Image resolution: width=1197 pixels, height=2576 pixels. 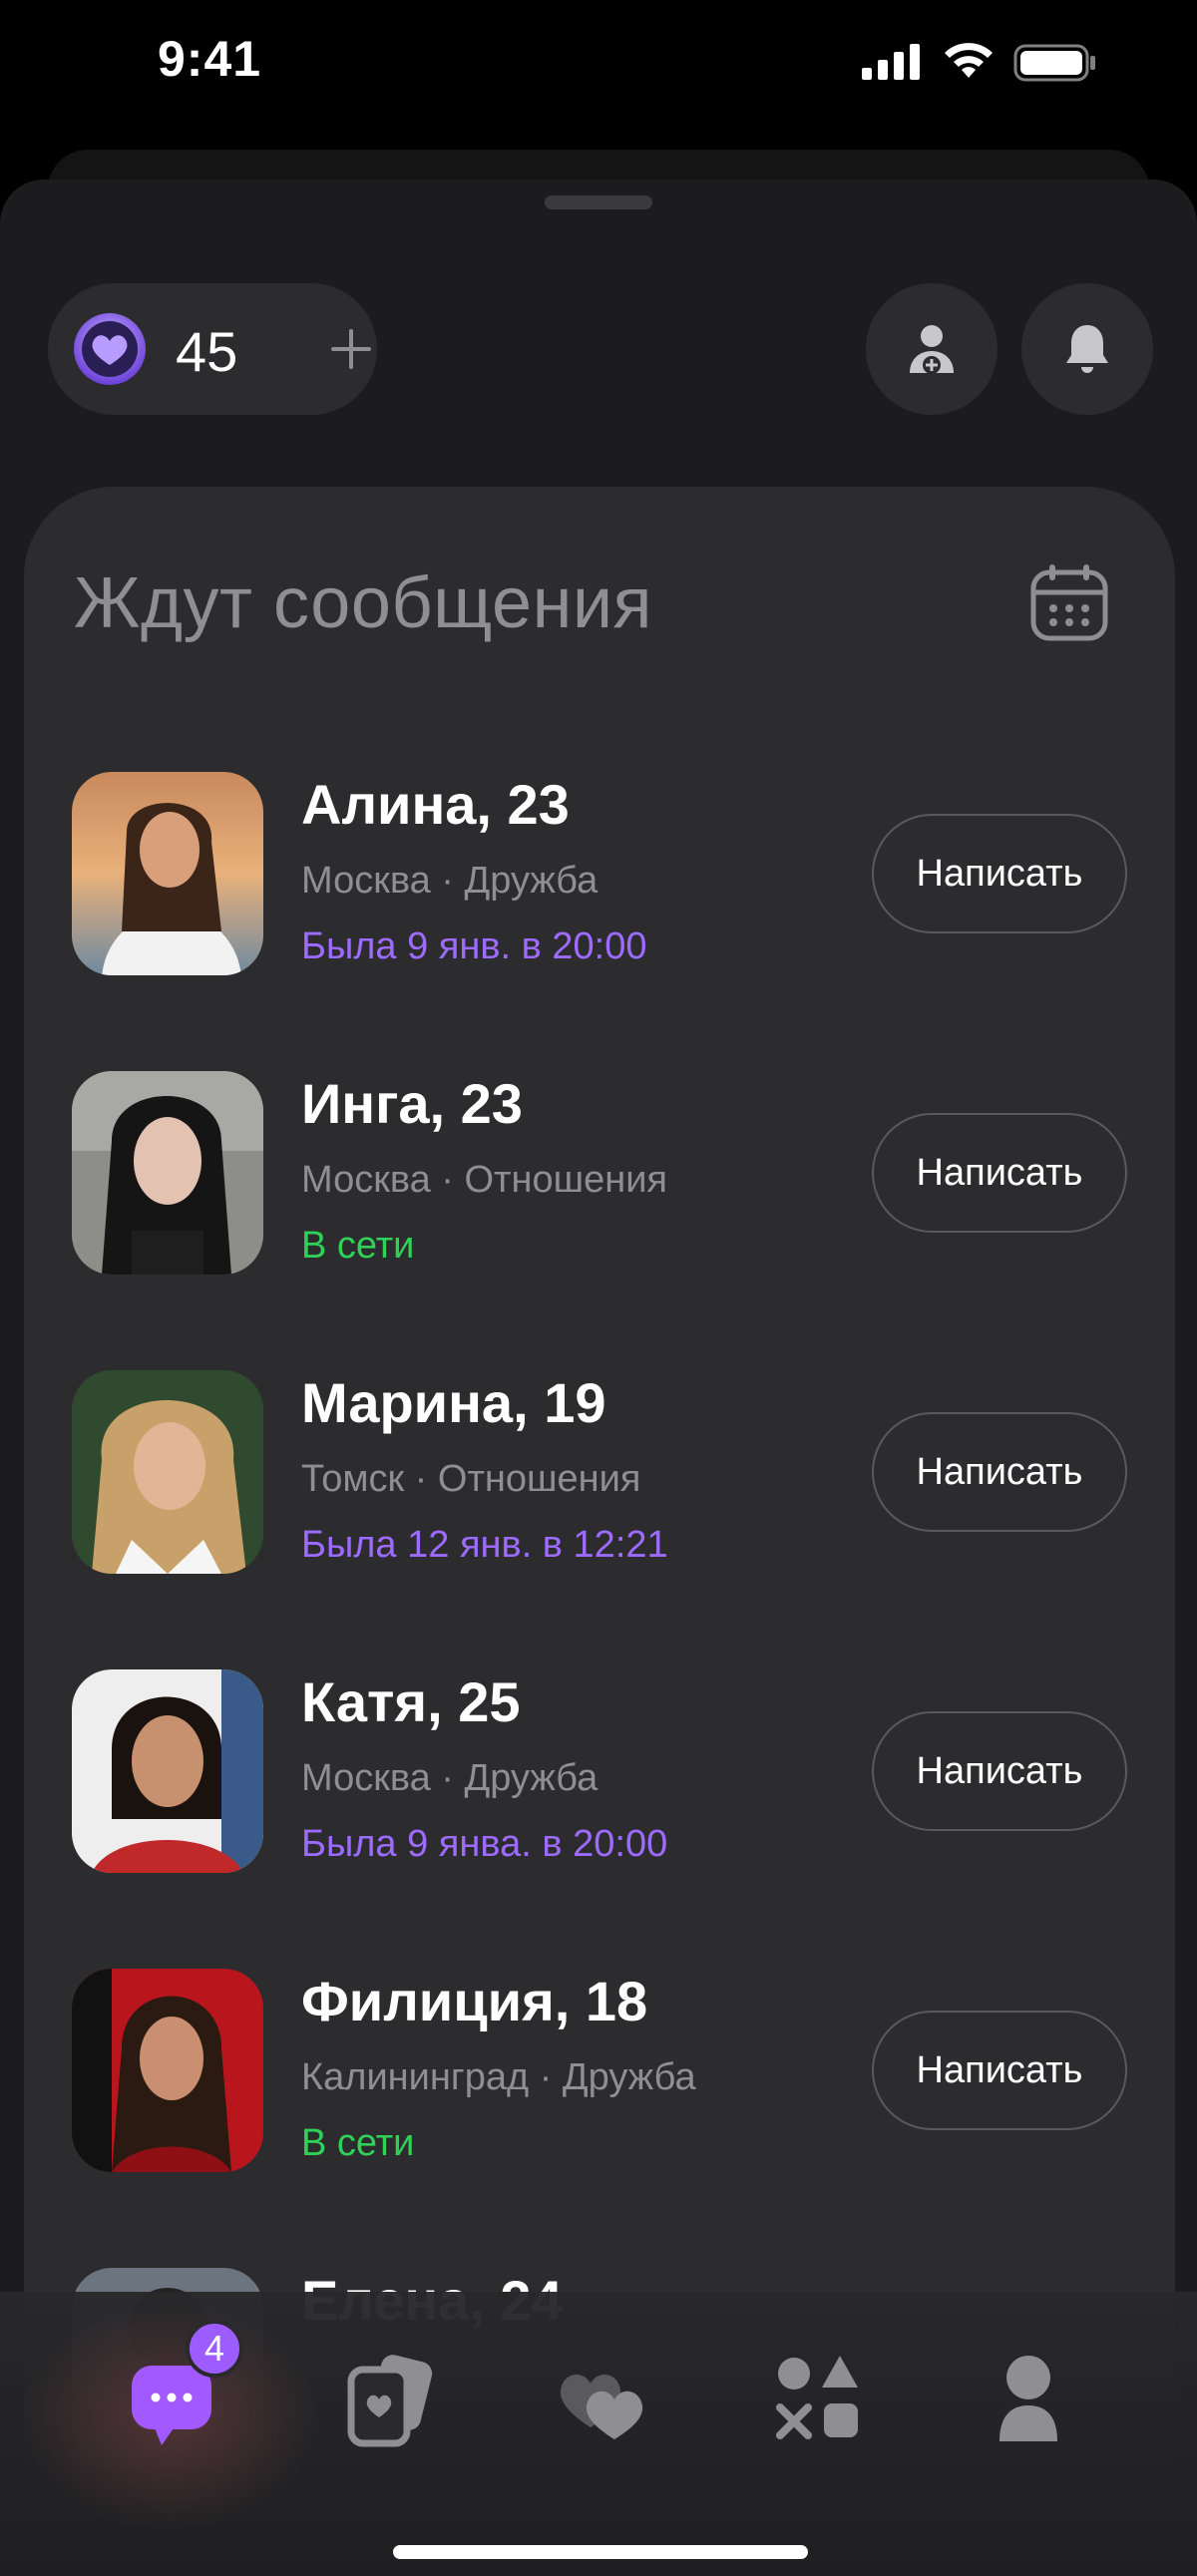 I want to click on nav-profile, so click(x=1028, y=2398).